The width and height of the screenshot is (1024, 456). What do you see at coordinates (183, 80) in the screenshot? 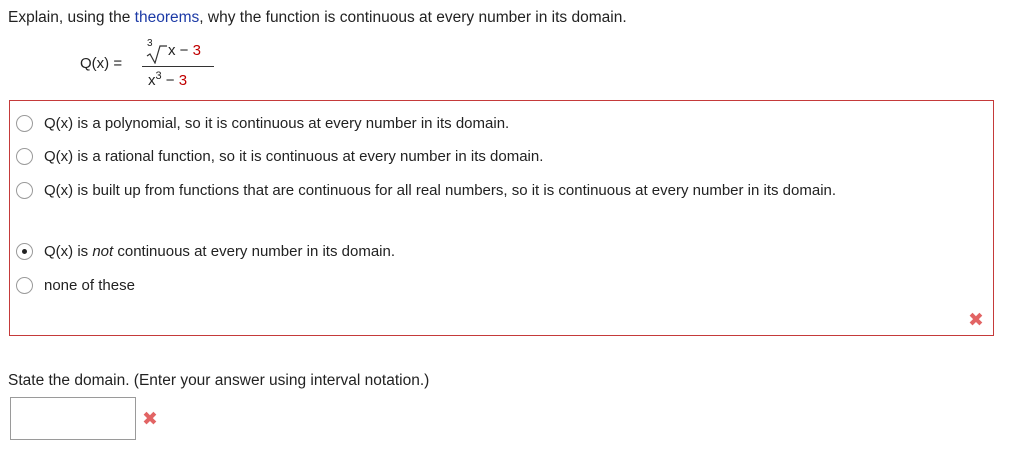
I see `den-const: 3` at bounding box center [183, 80].